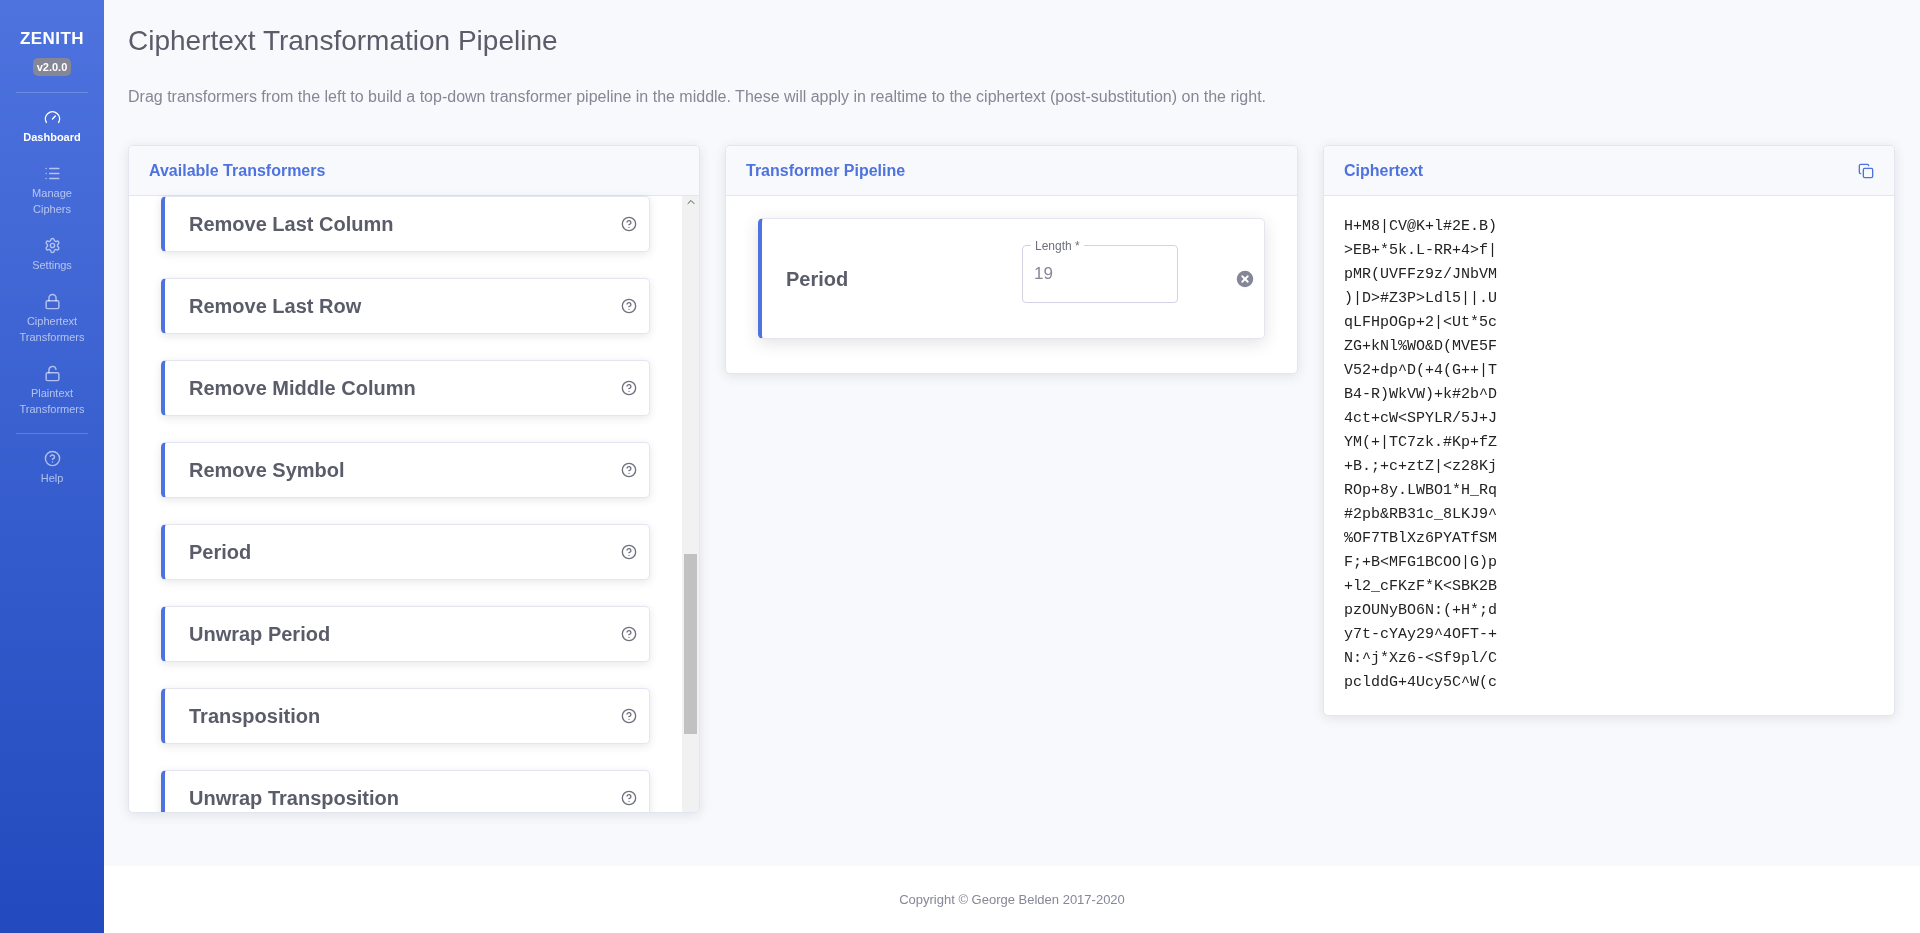  What do you see at coordinates (1421, 299) in the screenshot?
I see `ciphertext-line: )|D>#Z3P>Ldl5||.U` at bounding box center [1421, 299].